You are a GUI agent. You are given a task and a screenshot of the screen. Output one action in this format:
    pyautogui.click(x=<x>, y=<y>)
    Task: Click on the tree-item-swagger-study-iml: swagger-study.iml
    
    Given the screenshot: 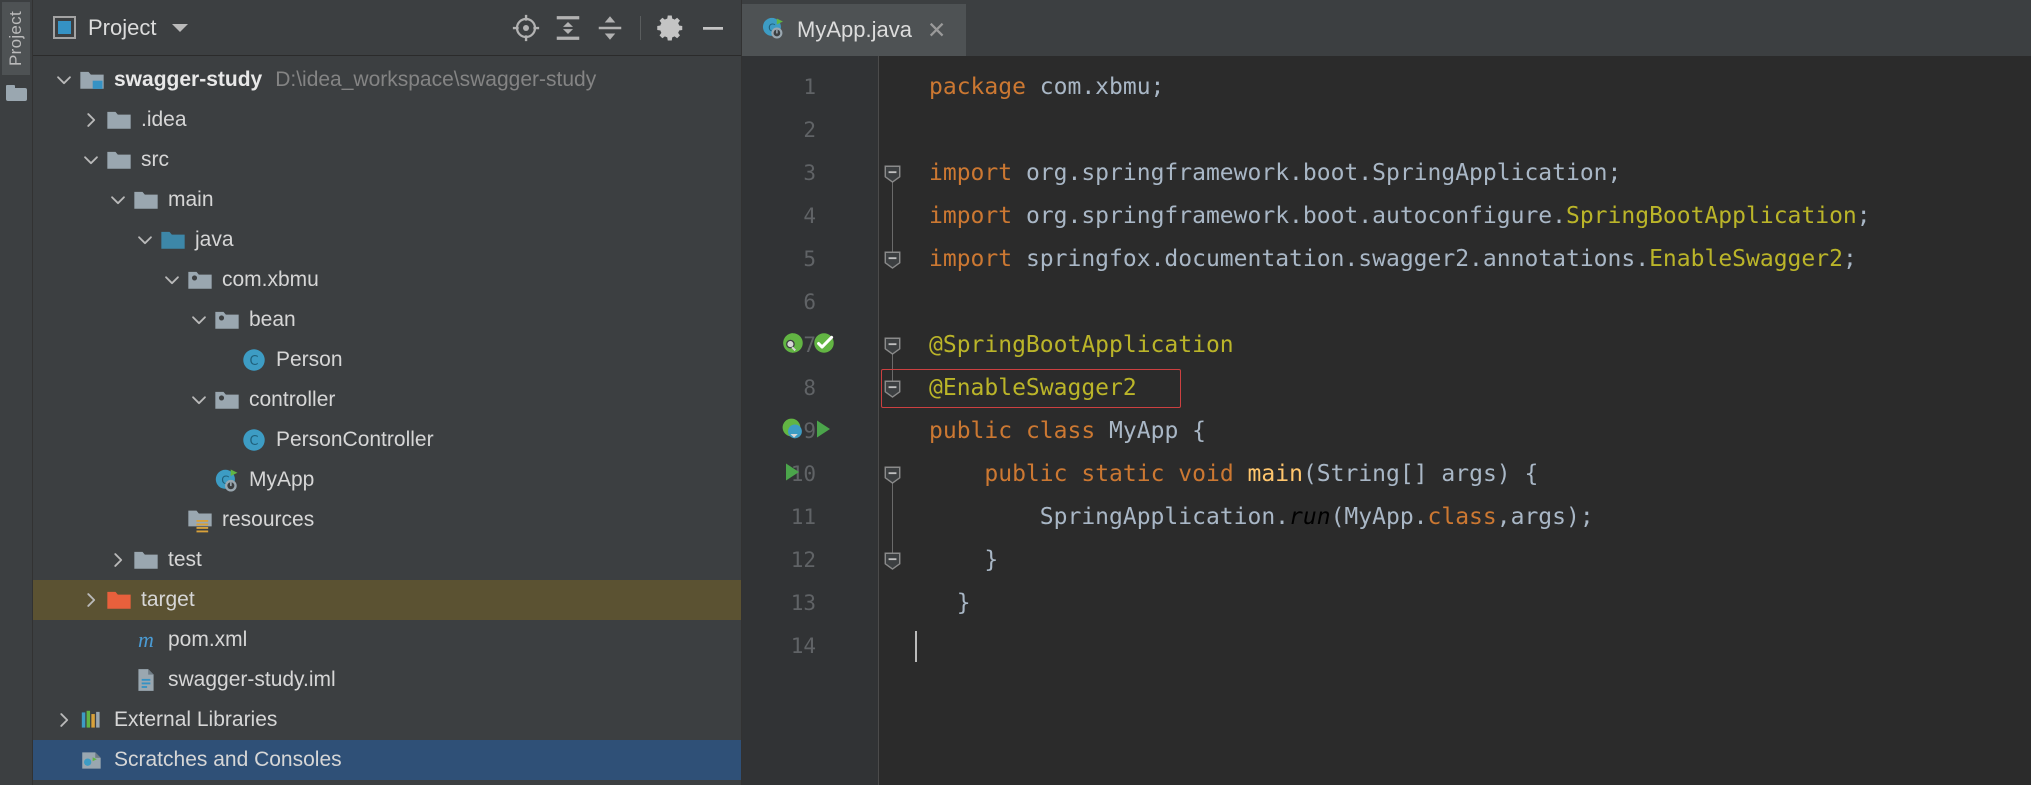 What is the action you would take?
    pyautogui.click(x=387, y=680)
    